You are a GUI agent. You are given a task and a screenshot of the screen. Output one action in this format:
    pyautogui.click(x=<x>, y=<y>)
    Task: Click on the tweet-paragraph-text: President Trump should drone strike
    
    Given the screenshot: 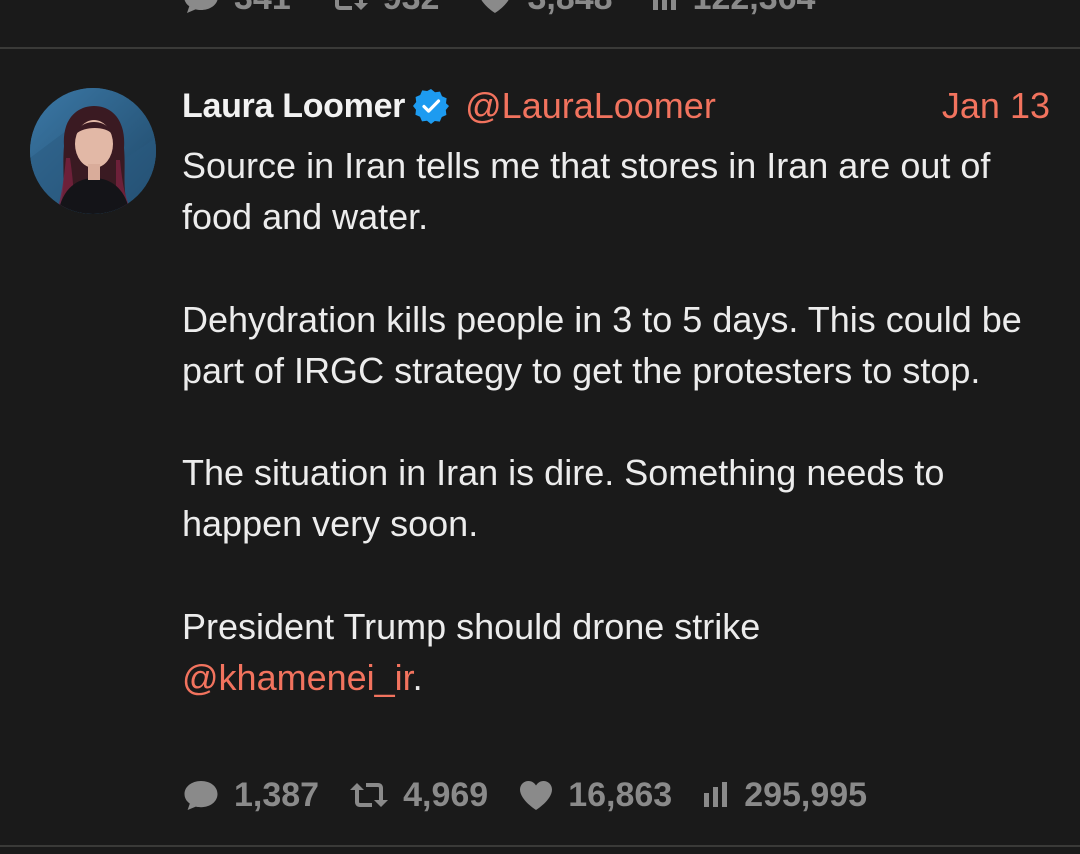 What is the action you would take?
    pyautogui.click(x=471, y=626)
    